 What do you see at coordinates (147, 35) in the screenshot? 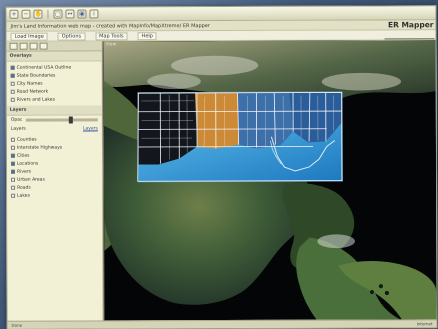
I see `menu-help: Help` at bounding box center [147, 35].